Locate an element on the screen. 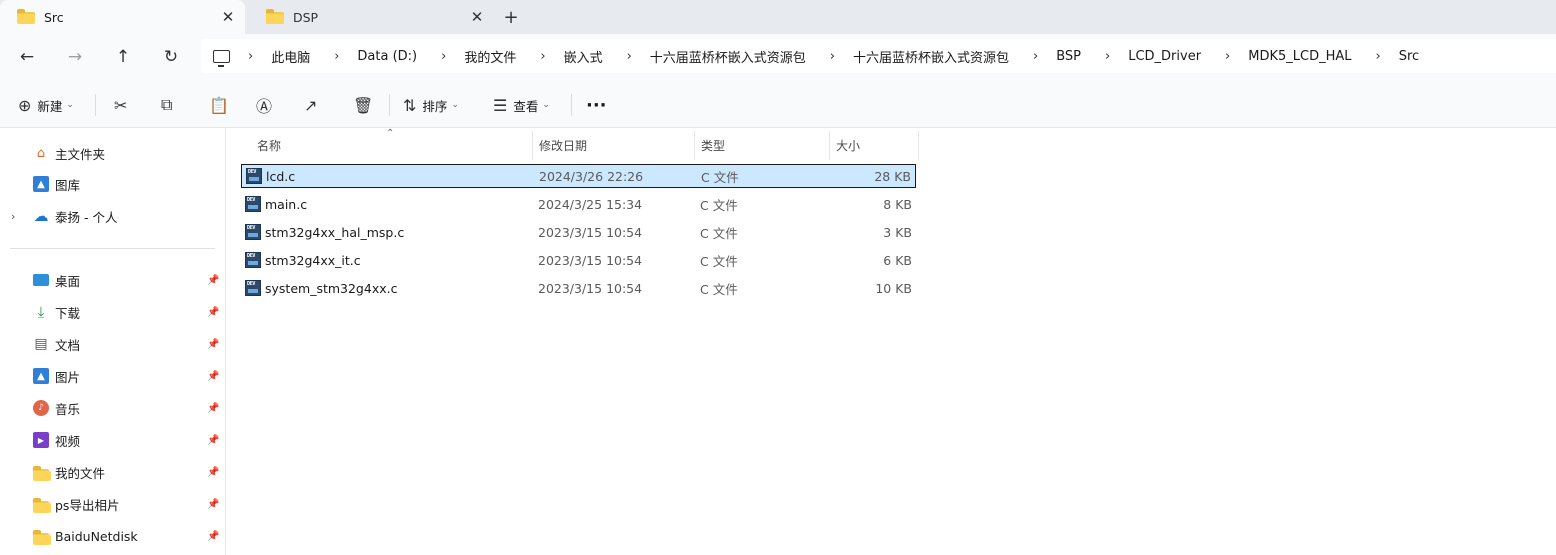 This screenshot has height=555, width=1556. new-button: ⊕ 新建 ⌄ is located at coordinates (46, 105).